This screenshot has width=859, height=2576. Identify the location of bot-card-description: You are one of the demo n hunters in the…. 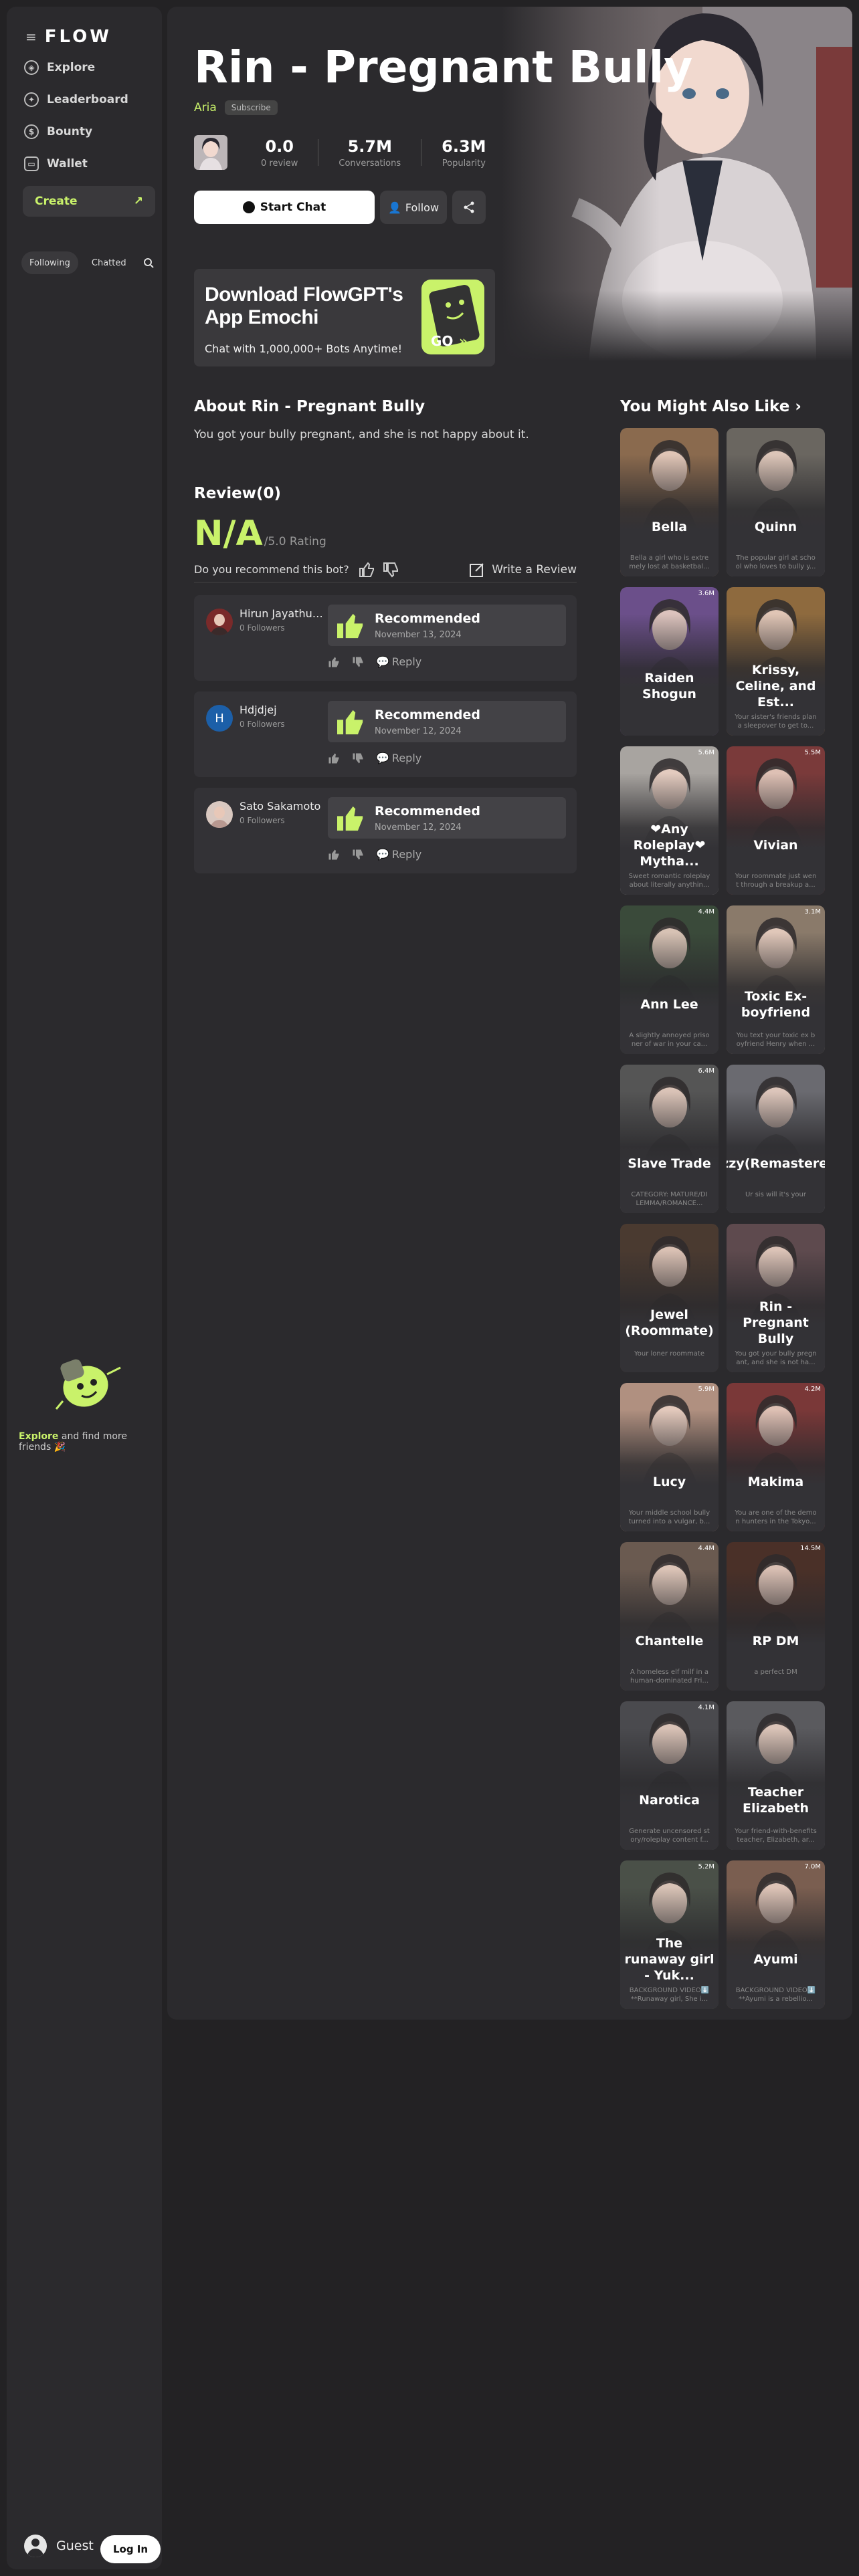
(776, 1517).